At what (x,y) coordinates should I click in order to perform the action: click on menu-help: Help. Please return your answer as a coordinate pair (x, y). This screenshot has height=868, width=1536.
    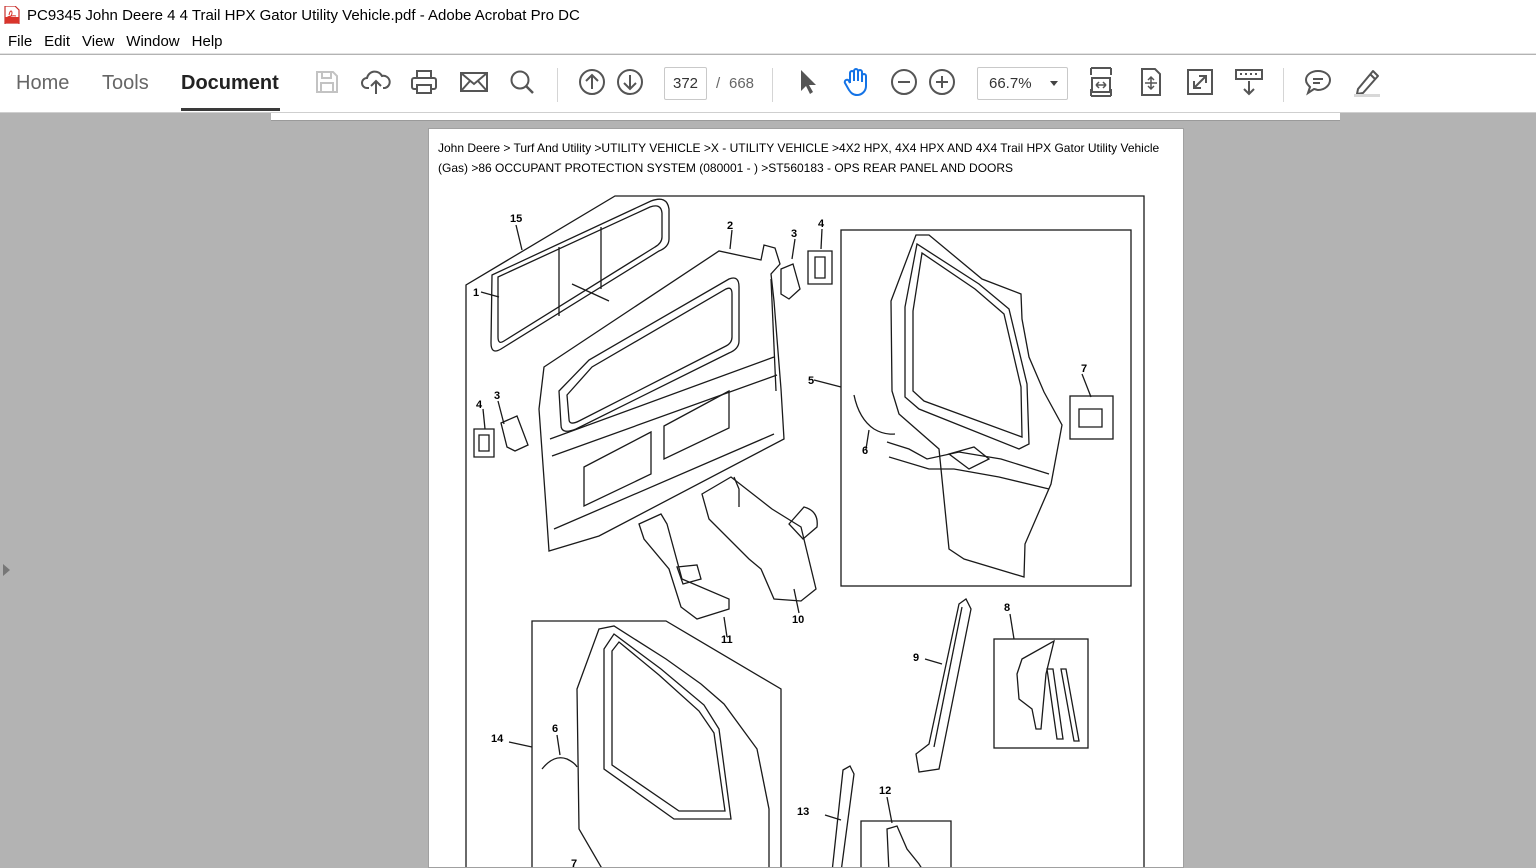
    Looking at the image, I should click on (207, 41).